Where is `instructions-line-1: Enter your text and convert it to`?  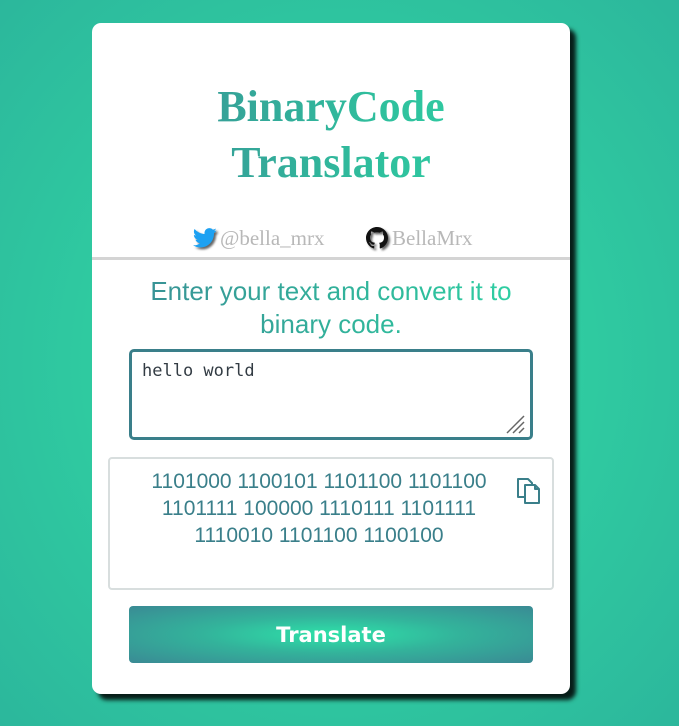 instructions-line-1: Enter your text and convert it to is located at coordinates (331, 291).